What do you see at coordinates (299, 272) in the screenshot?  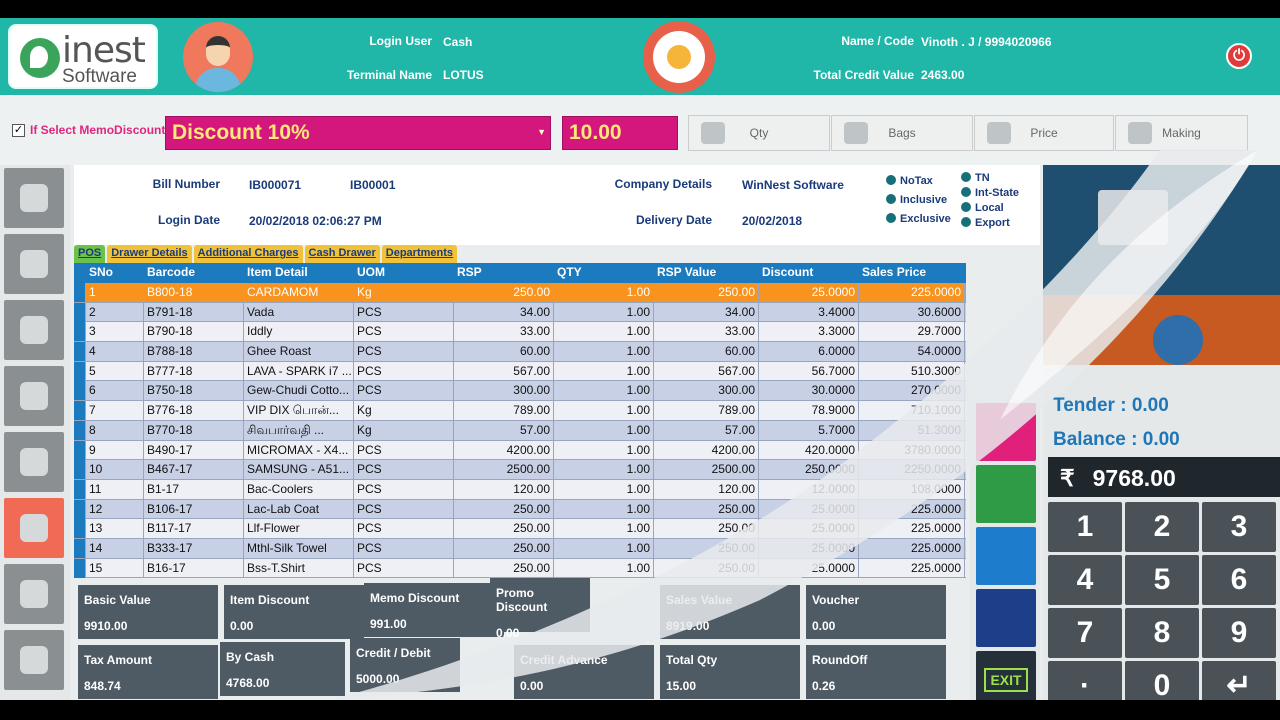 I see `column-header: Item Detail` at bounding box center [299, 272].